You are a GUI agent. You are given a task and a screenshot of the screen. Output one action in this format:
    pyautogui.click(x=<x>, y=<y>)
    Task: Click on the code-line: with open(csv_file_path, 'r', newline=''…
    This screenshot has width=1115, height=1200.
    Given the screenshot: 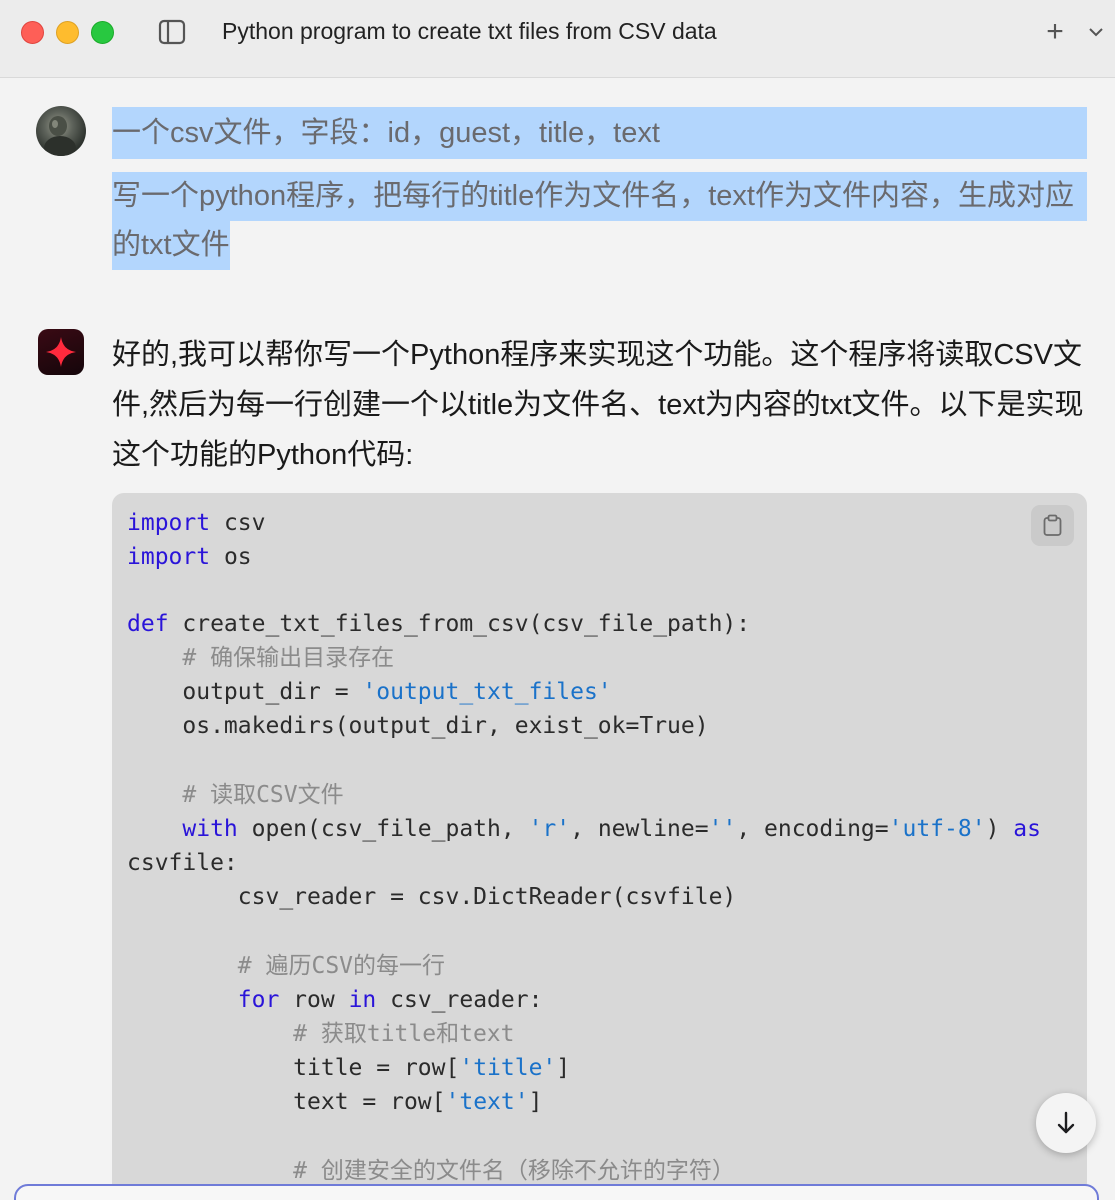 What is the action you would take?
    pyautogui.click(x=584, y=829)
    